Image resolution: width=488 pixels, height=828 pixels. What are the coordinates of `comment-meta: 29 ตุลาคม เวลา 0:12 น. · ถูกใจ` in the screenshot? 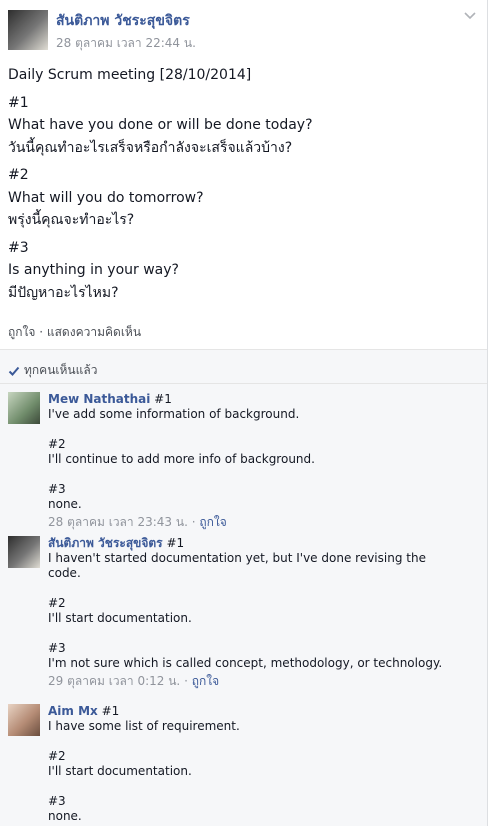 It's located at (263, 681).